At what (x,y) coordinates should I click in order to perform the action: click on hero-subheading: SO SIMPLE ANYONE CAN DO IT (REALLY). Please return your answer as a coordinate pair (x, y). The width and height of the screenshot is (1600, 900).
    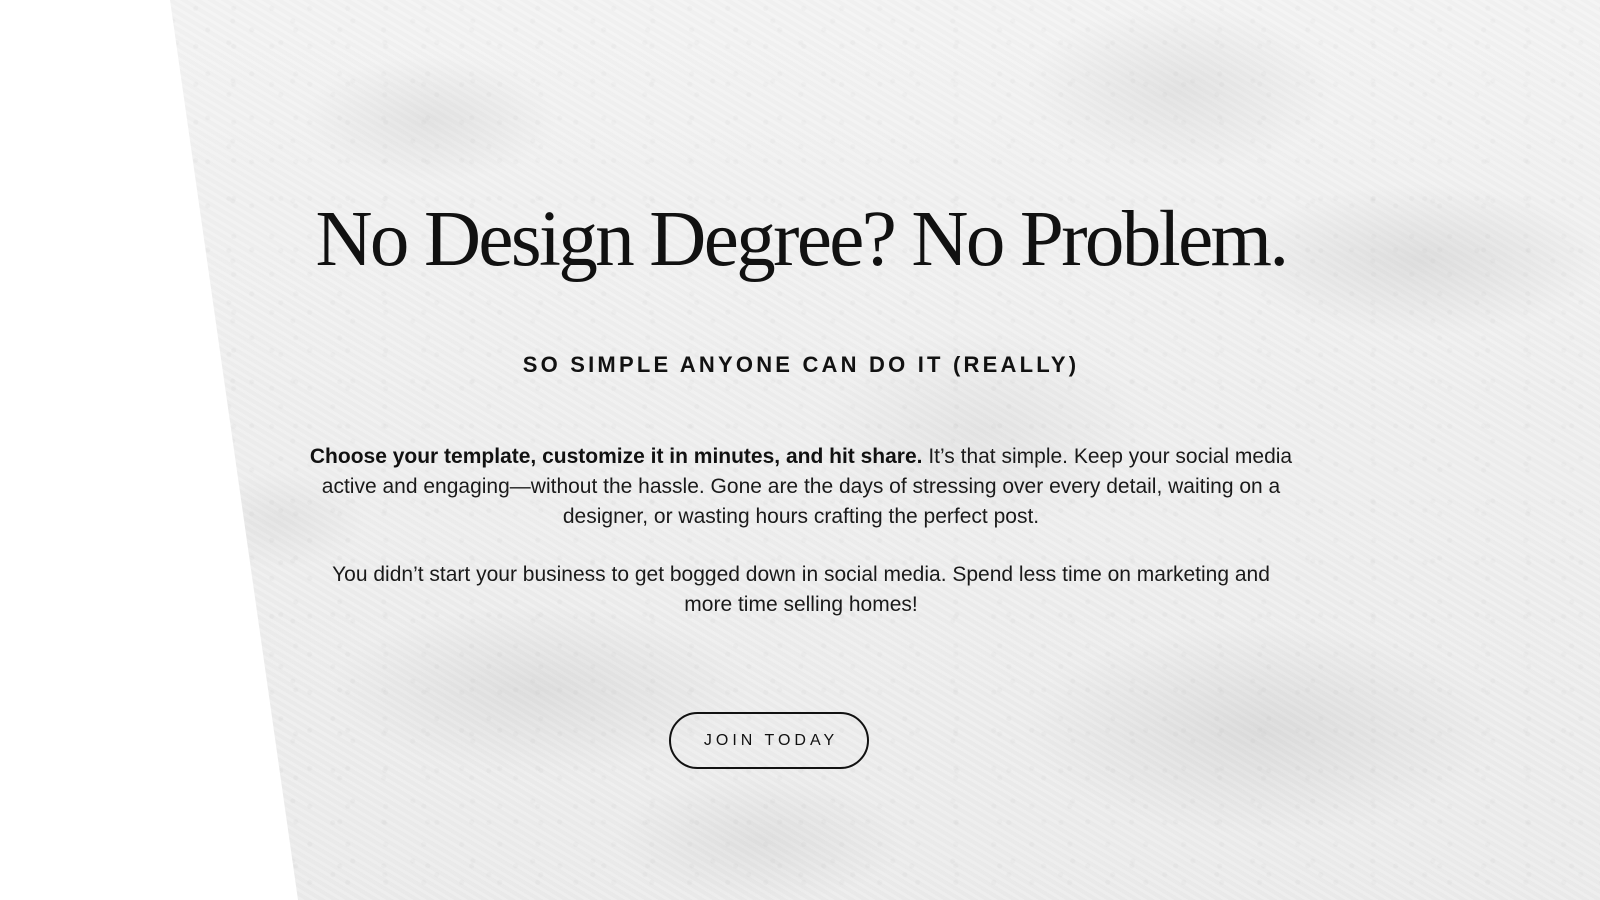
    Looking at the image, I should click on (801, 364).